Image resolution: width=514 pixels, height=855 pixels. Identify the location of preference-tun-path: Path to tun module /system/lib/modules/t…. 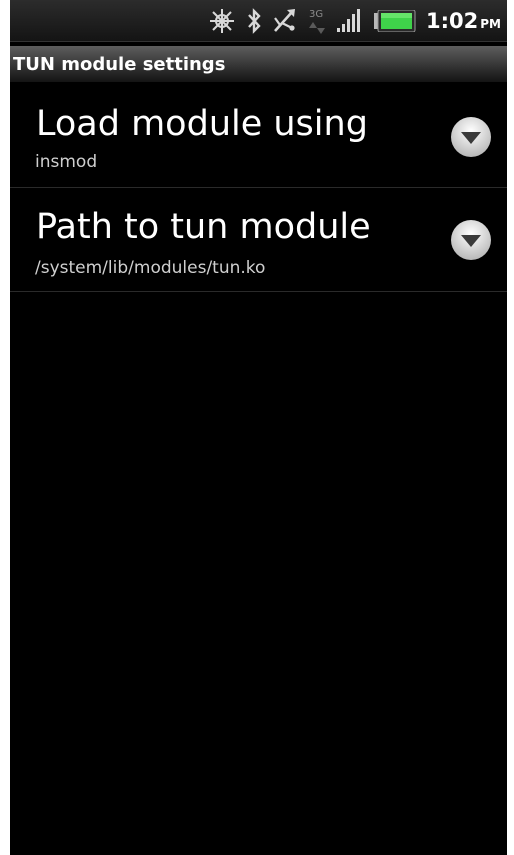
(258, 240).